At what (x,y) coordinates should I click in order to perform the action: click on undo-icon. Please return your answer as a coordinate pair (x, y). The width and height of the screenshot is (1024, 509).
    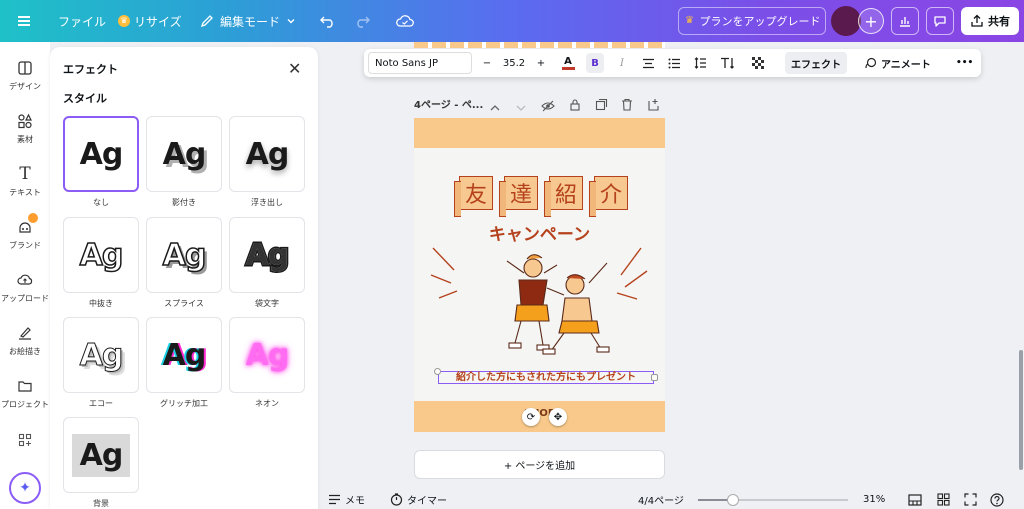
    Looking at the image, I should click on (328, 21).